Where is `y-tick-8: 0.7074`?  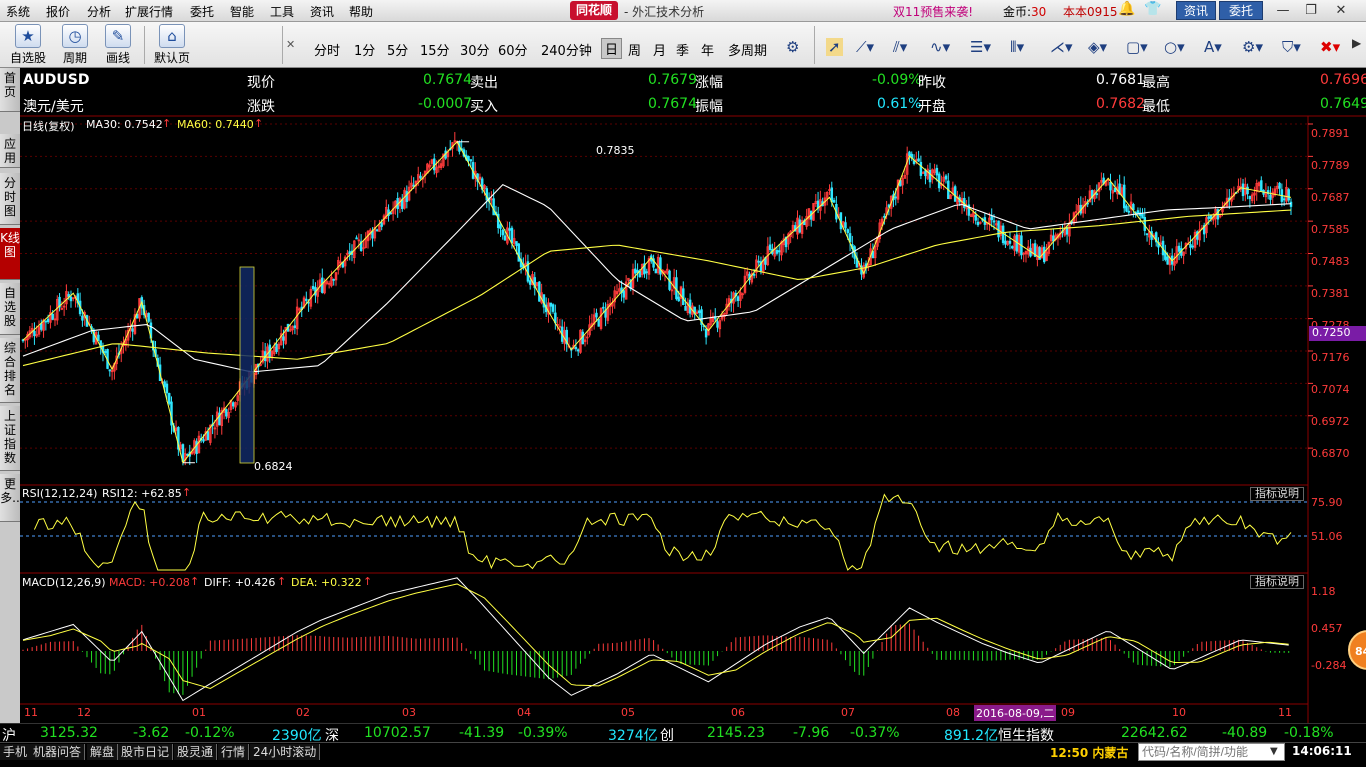 y-tick-8: 0.7074 is located at coordinates (1330, 389).